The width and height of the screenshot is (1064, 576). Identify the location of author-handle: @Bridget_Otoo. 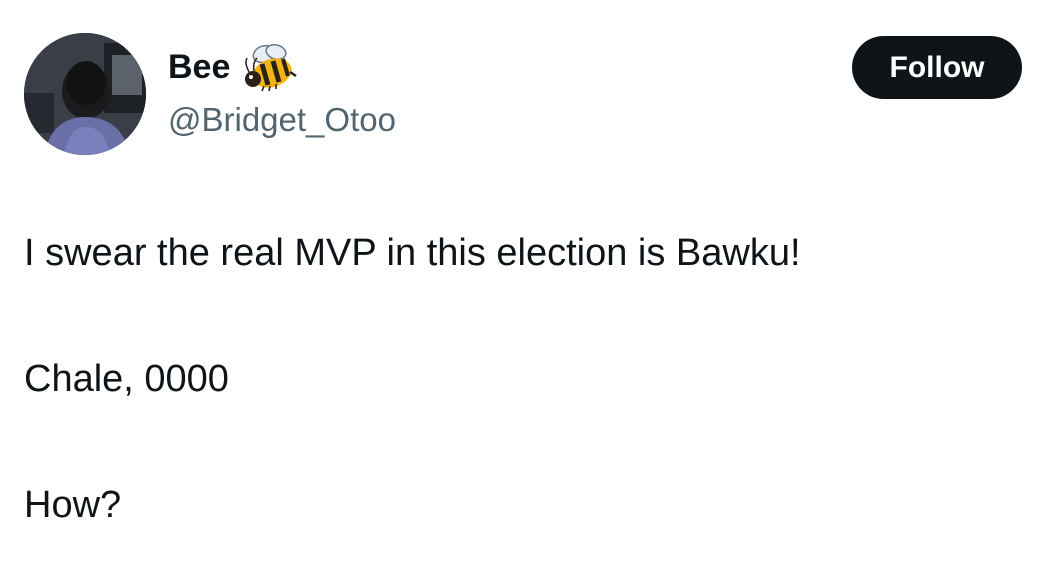
(282, 120).